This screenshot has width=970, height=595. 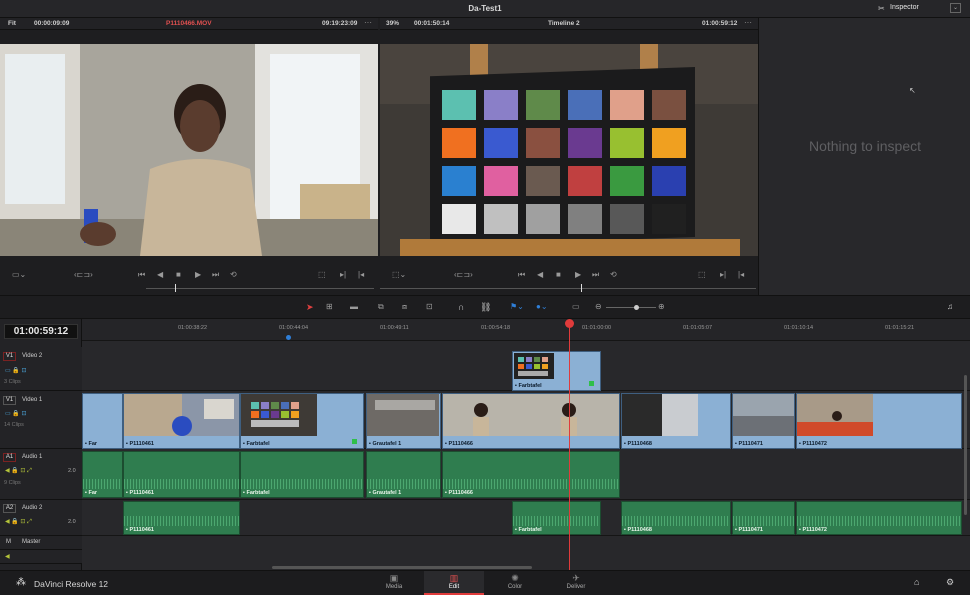 I want to click on clip-label: ▪ Far, so click(x=91, y=444).